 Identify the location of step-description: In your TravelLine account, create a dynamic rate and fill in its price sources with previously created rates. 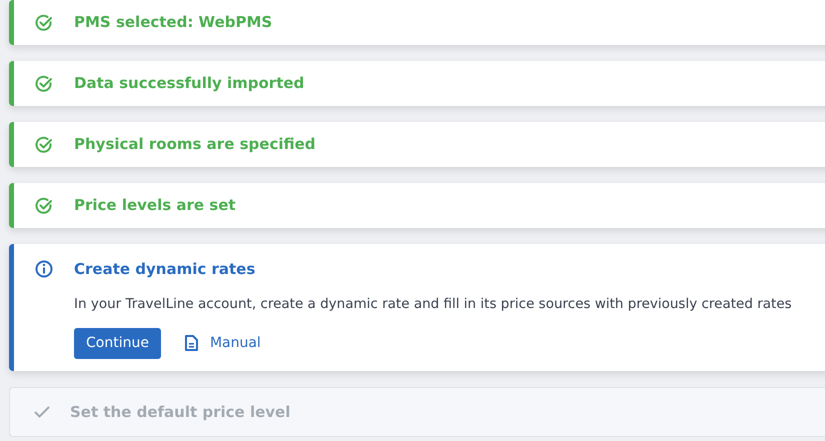
(433, 304).